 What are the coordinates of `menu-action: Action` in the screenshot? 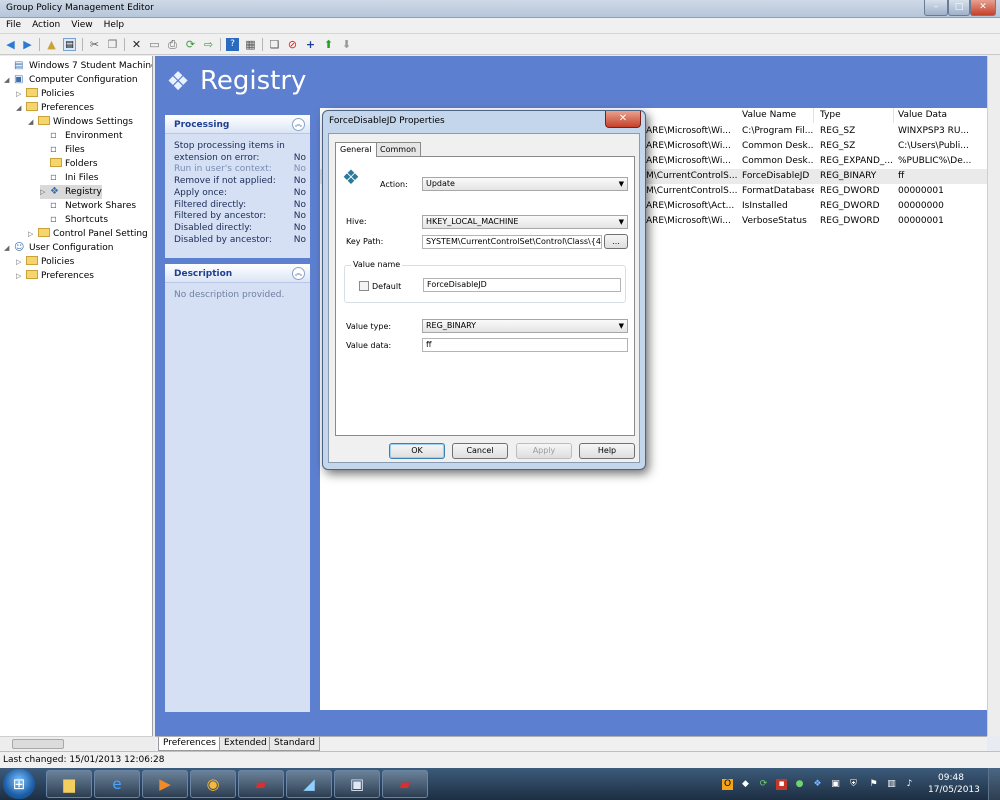 It's located at (45, 24).